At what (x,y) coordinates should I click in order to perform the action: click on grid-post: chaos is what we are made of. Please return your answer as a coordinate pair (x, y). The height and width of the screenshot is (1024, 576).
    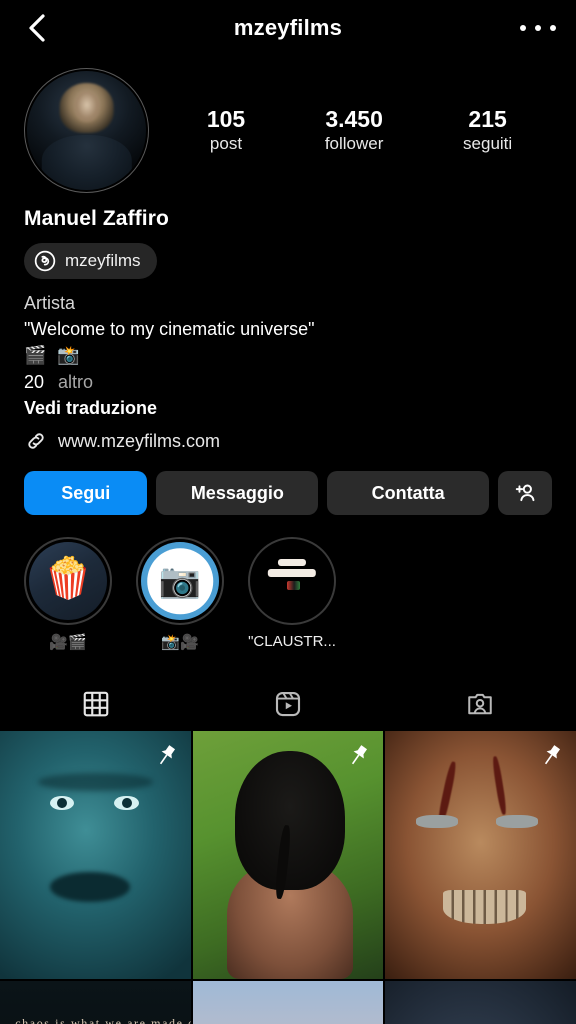
    Looking at the image, I should click on (95, 1002).